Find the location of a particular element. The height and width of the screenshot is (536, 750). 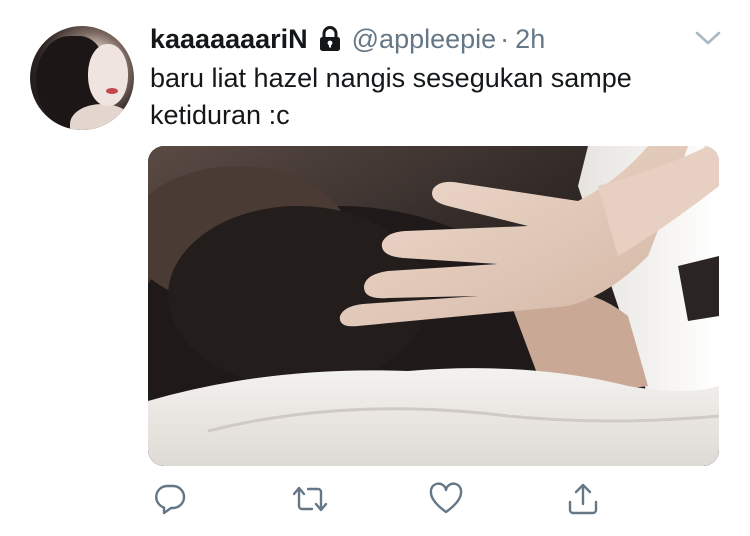

avatar-face is located at coordinates (108, 75).